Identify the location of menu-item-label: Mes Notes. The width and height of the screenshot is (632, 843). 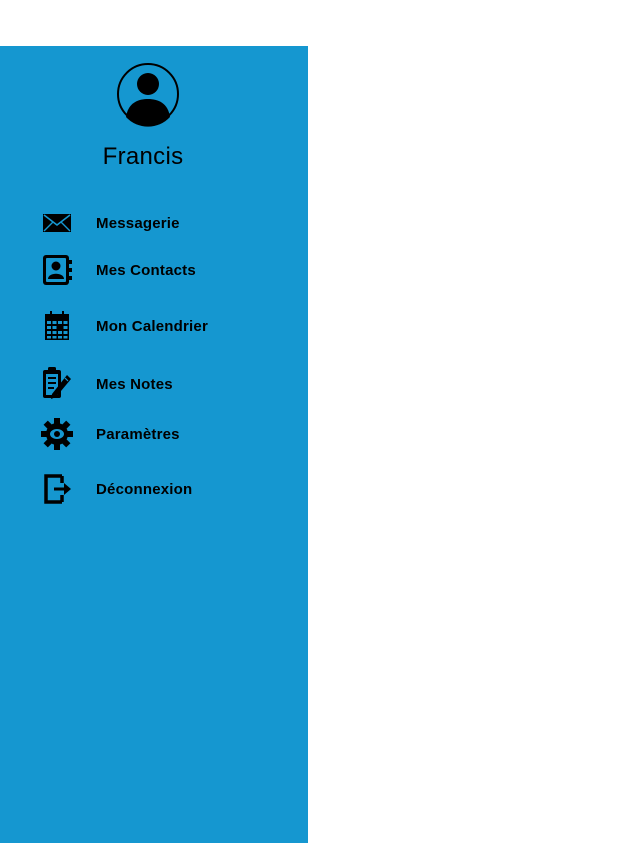
(134, 384).